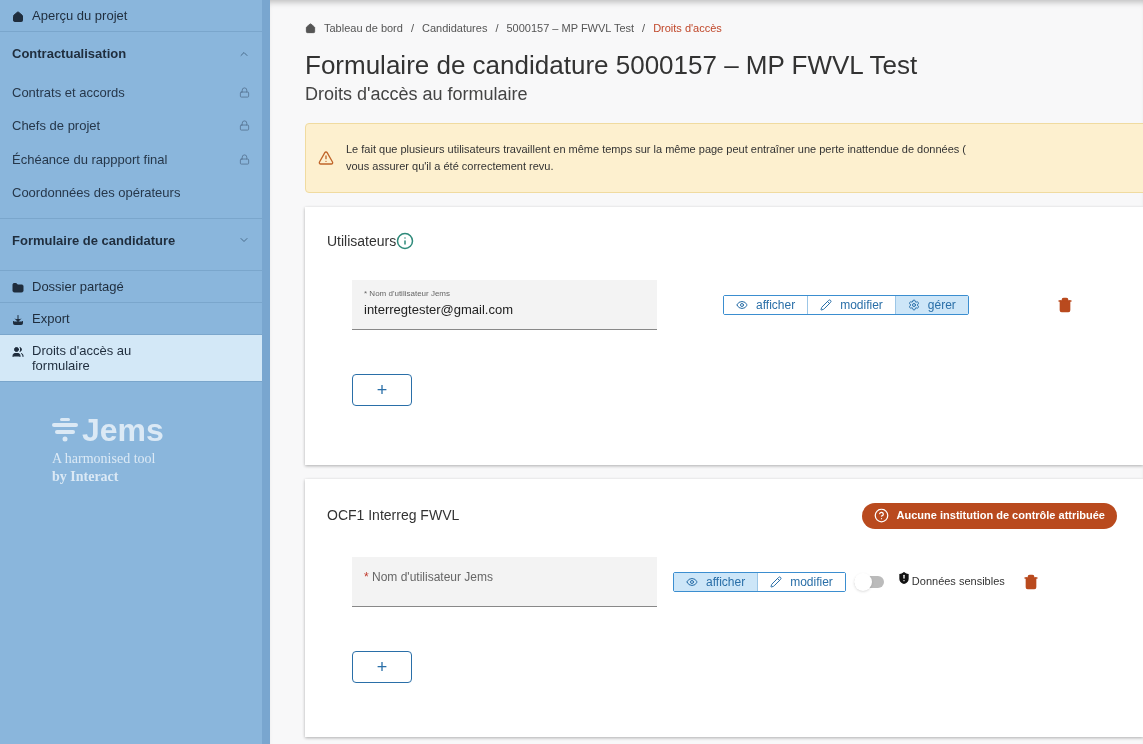 Image resolution: width=1143 pixels, height=744 pixels. I want to click on permission-toggle: afficher, so click(716, 581).